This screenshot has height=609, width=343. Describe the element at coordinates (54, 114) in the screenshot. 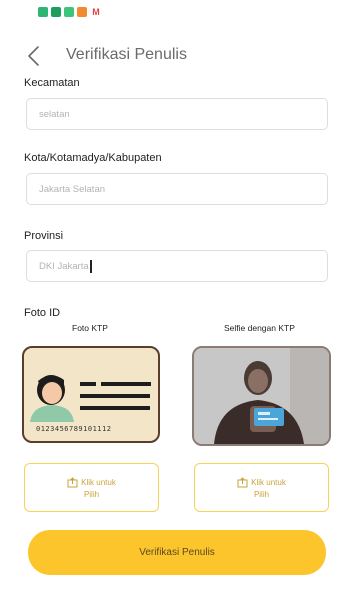

I see `kecamatan-value: selatan` at that location.